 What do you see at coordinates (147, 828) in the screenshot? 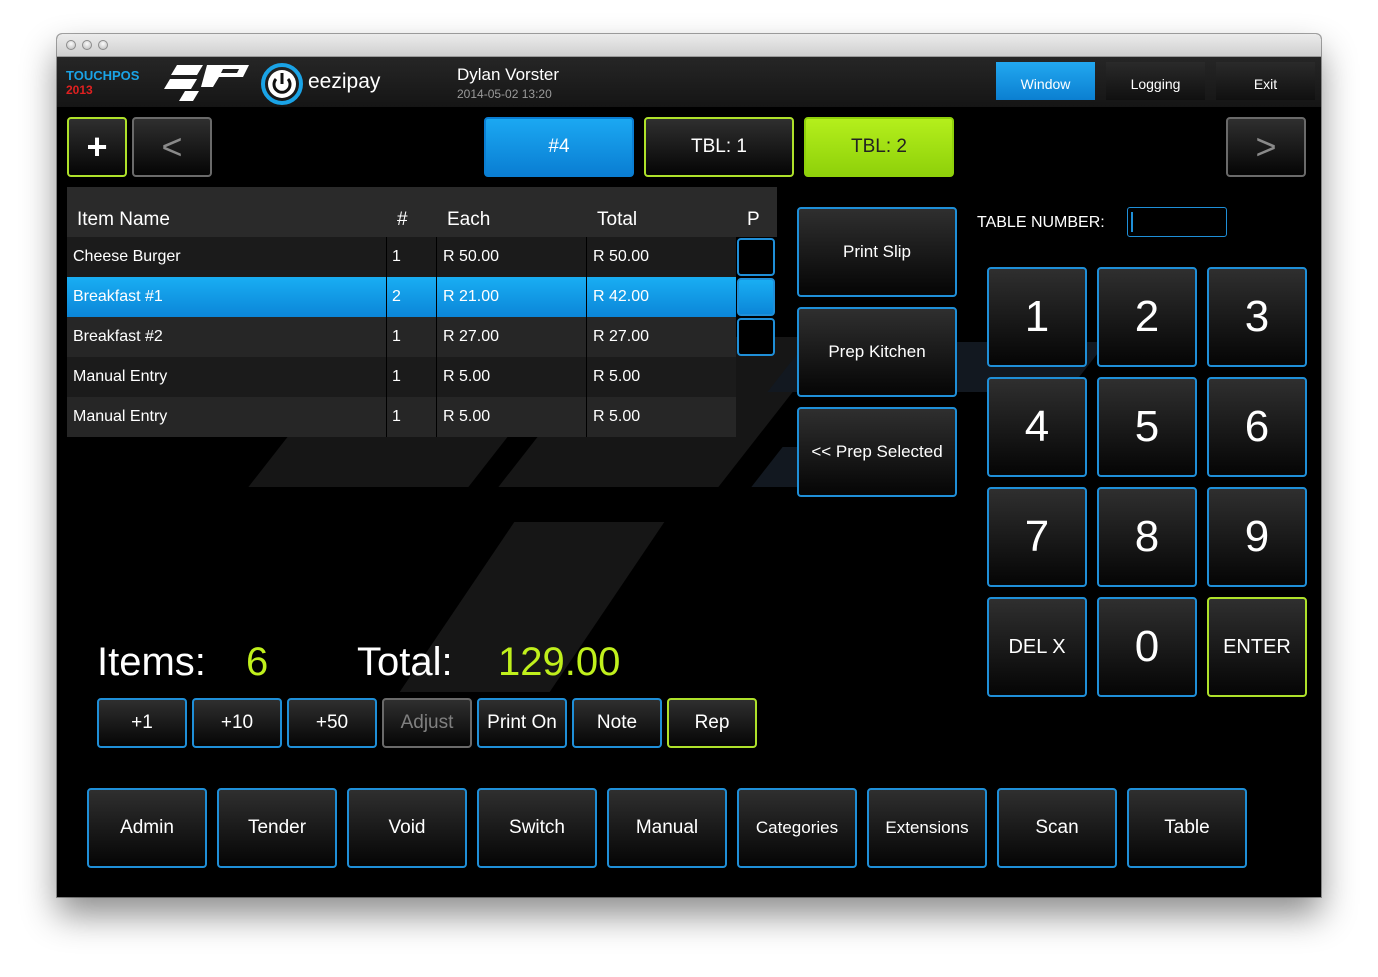
I see `admin-button: Admin` at bounding box center [147, 828].